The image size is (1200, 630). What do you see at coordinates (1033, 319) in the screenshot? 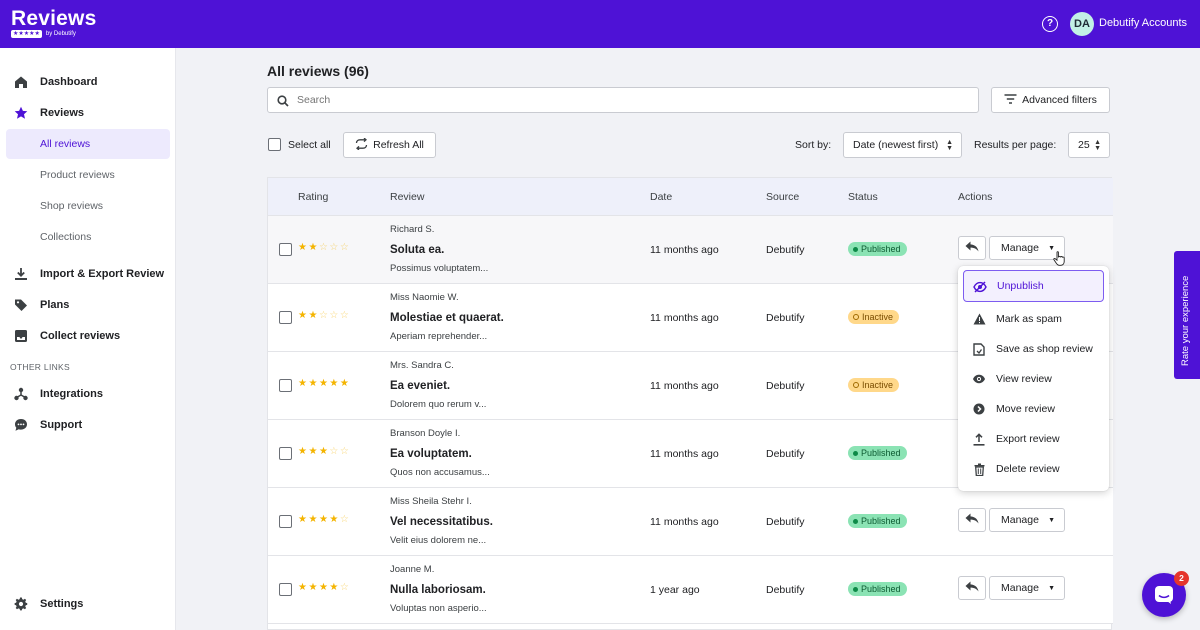
I see `menu-item-mark-as-spam: Mark as spam` at bounding box center [1033, 319].